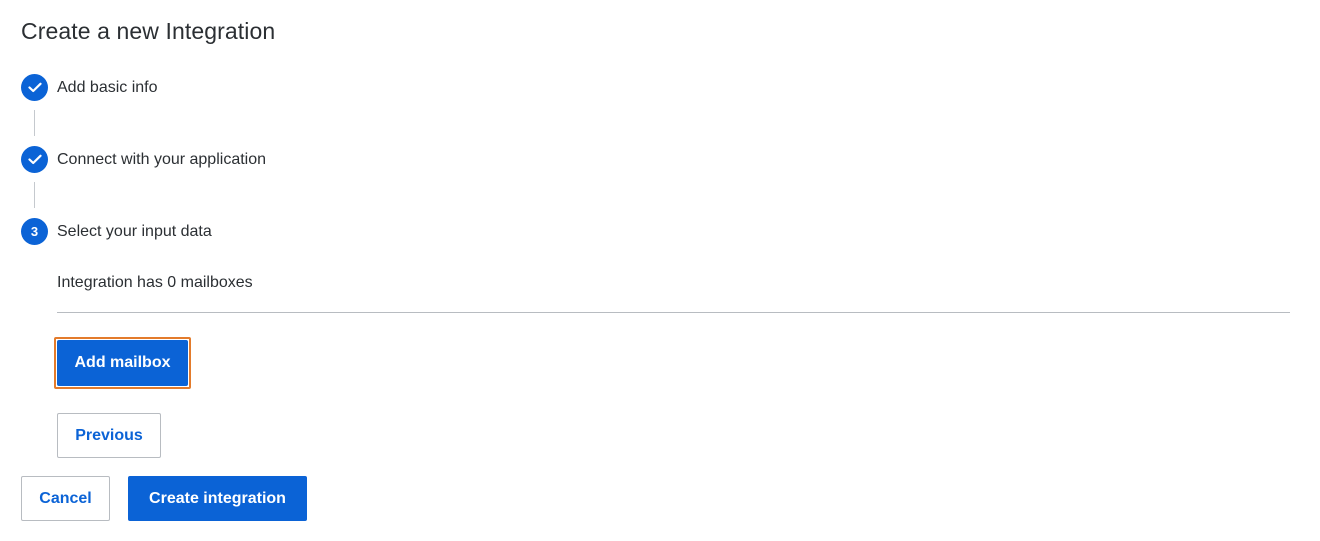  I want to click on step-select-input-data: 3 Select your input data, so click(116, 231).